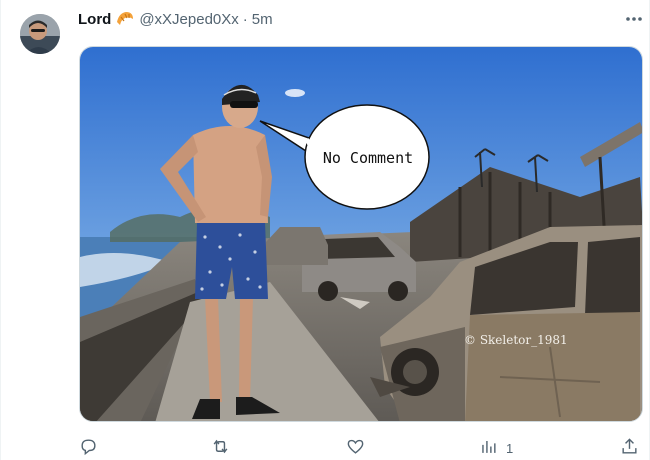 The image size is (650, 460). I want to click on share-icon, so click(629, 448).